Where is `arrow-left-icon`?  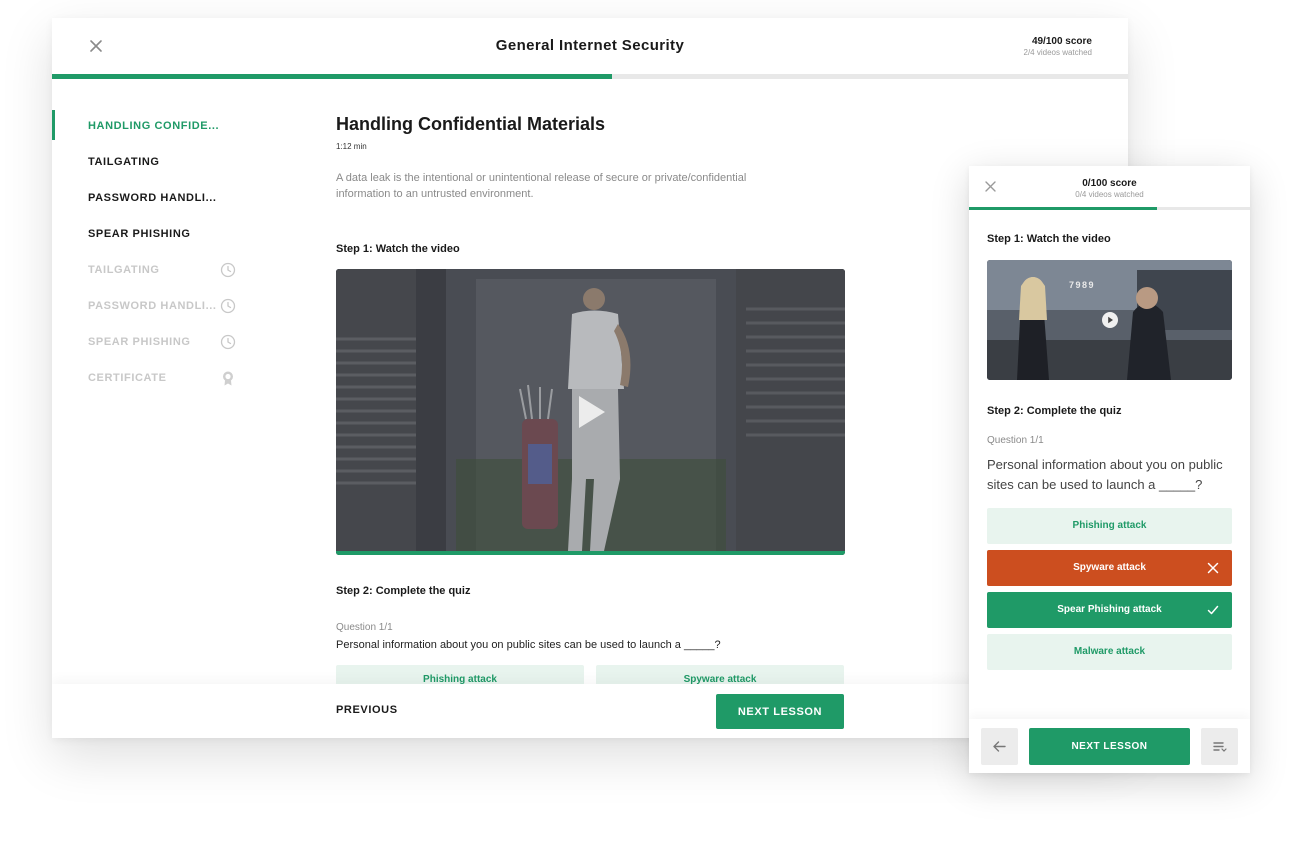 arrow-left-icon is located at coordinates (999, 746).